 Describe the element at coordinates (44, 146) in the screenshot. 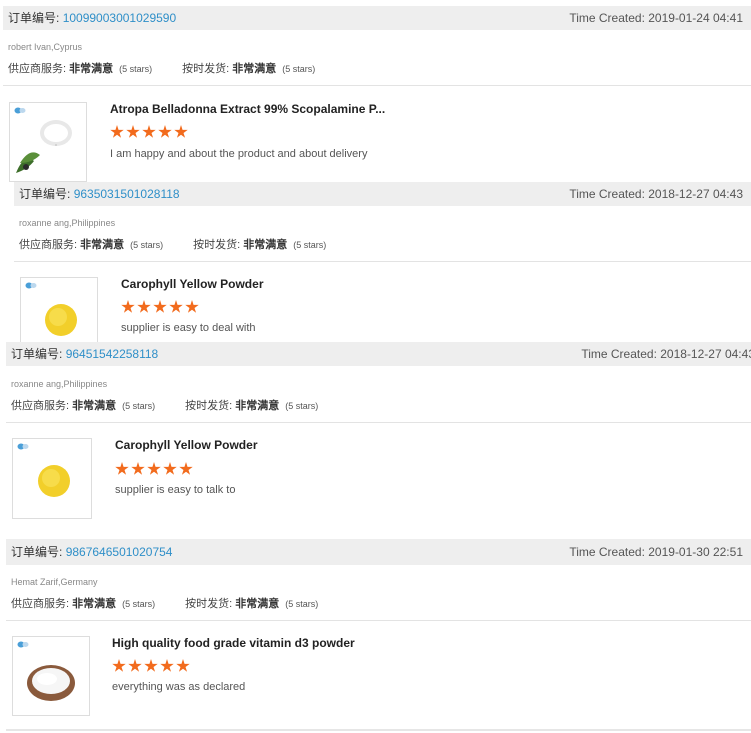

I see `belladonna-powder-icon` at that location.